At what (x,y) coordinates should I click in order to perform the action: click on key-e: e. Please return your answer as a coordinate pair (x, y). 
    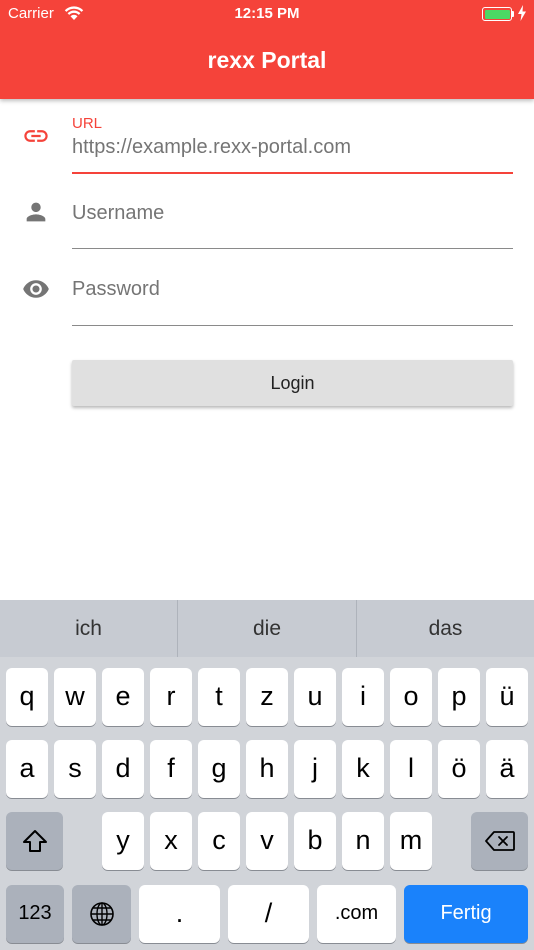
    Looking at the image, I should click on (123, 697).